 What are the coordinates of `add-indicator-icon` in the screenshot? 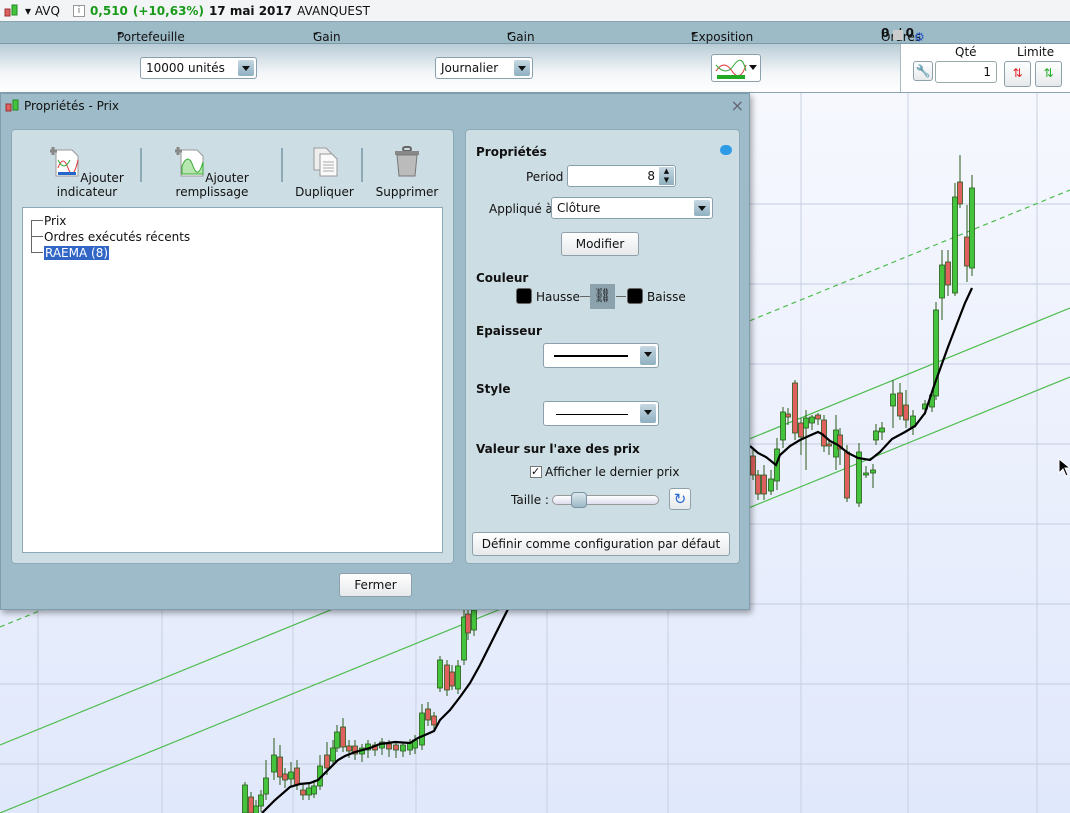 It's located at (64, 162).